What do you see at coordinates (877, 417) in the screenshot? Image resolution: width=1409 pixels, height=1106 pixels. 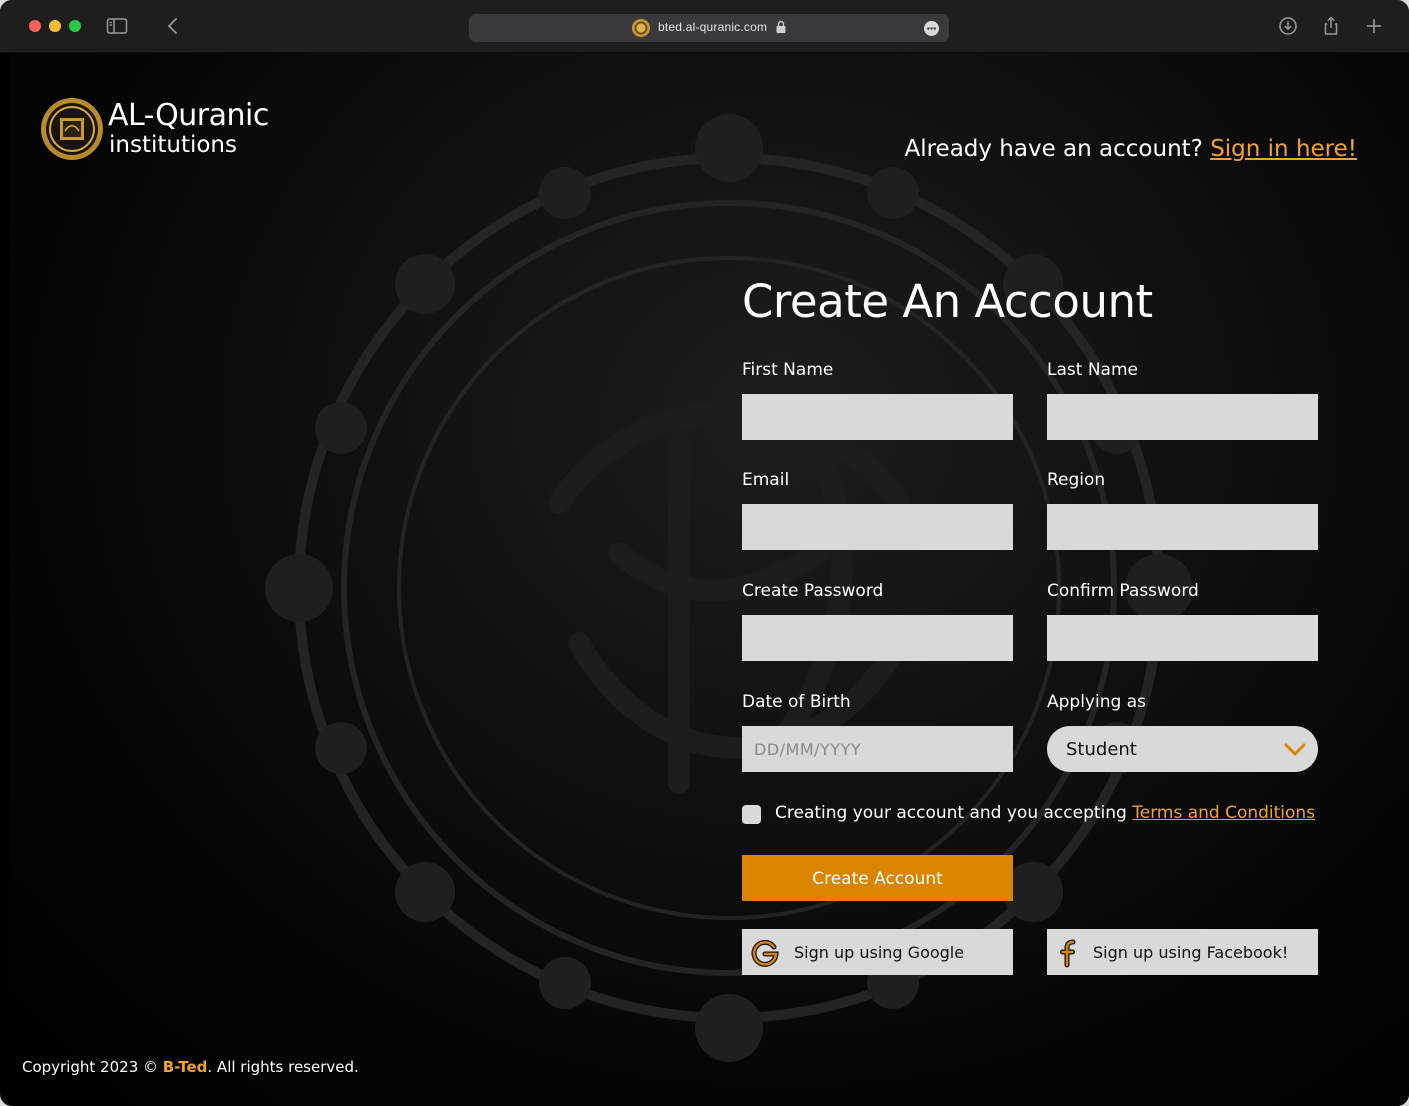 I see `first-name-field` at bounding box center [877, 417].